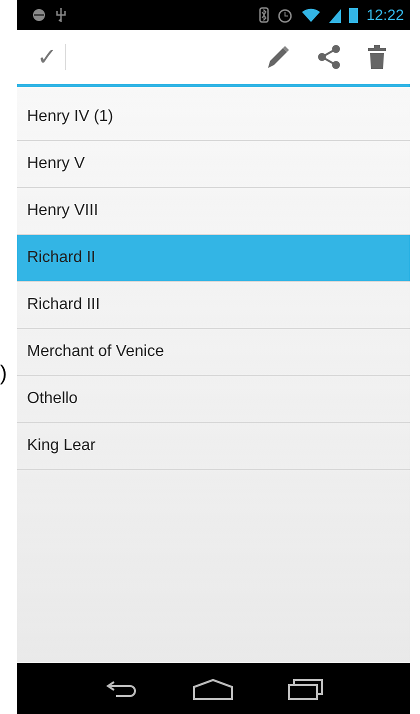 The image size is (420, 714). I want to click on list-item: Henry IV (1), so click(213, 117).